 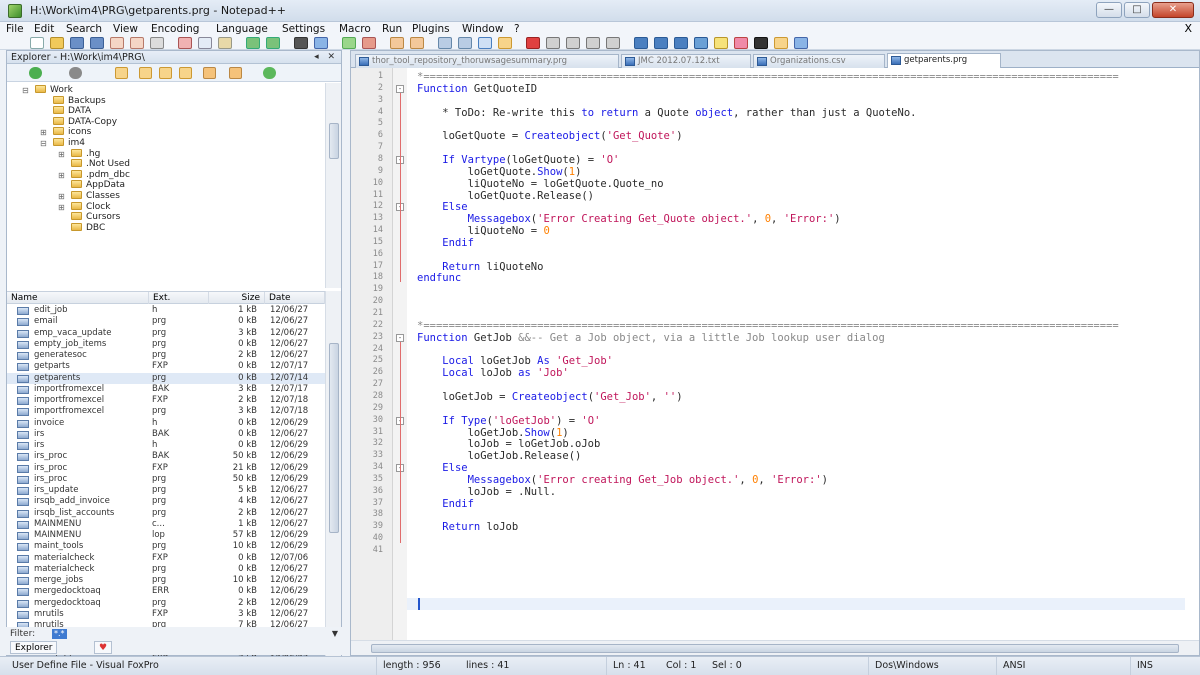 What do you see at coordinates (269, 73) in the screenshot?
I see `refresh-icon` at bounding box center [269, 73].